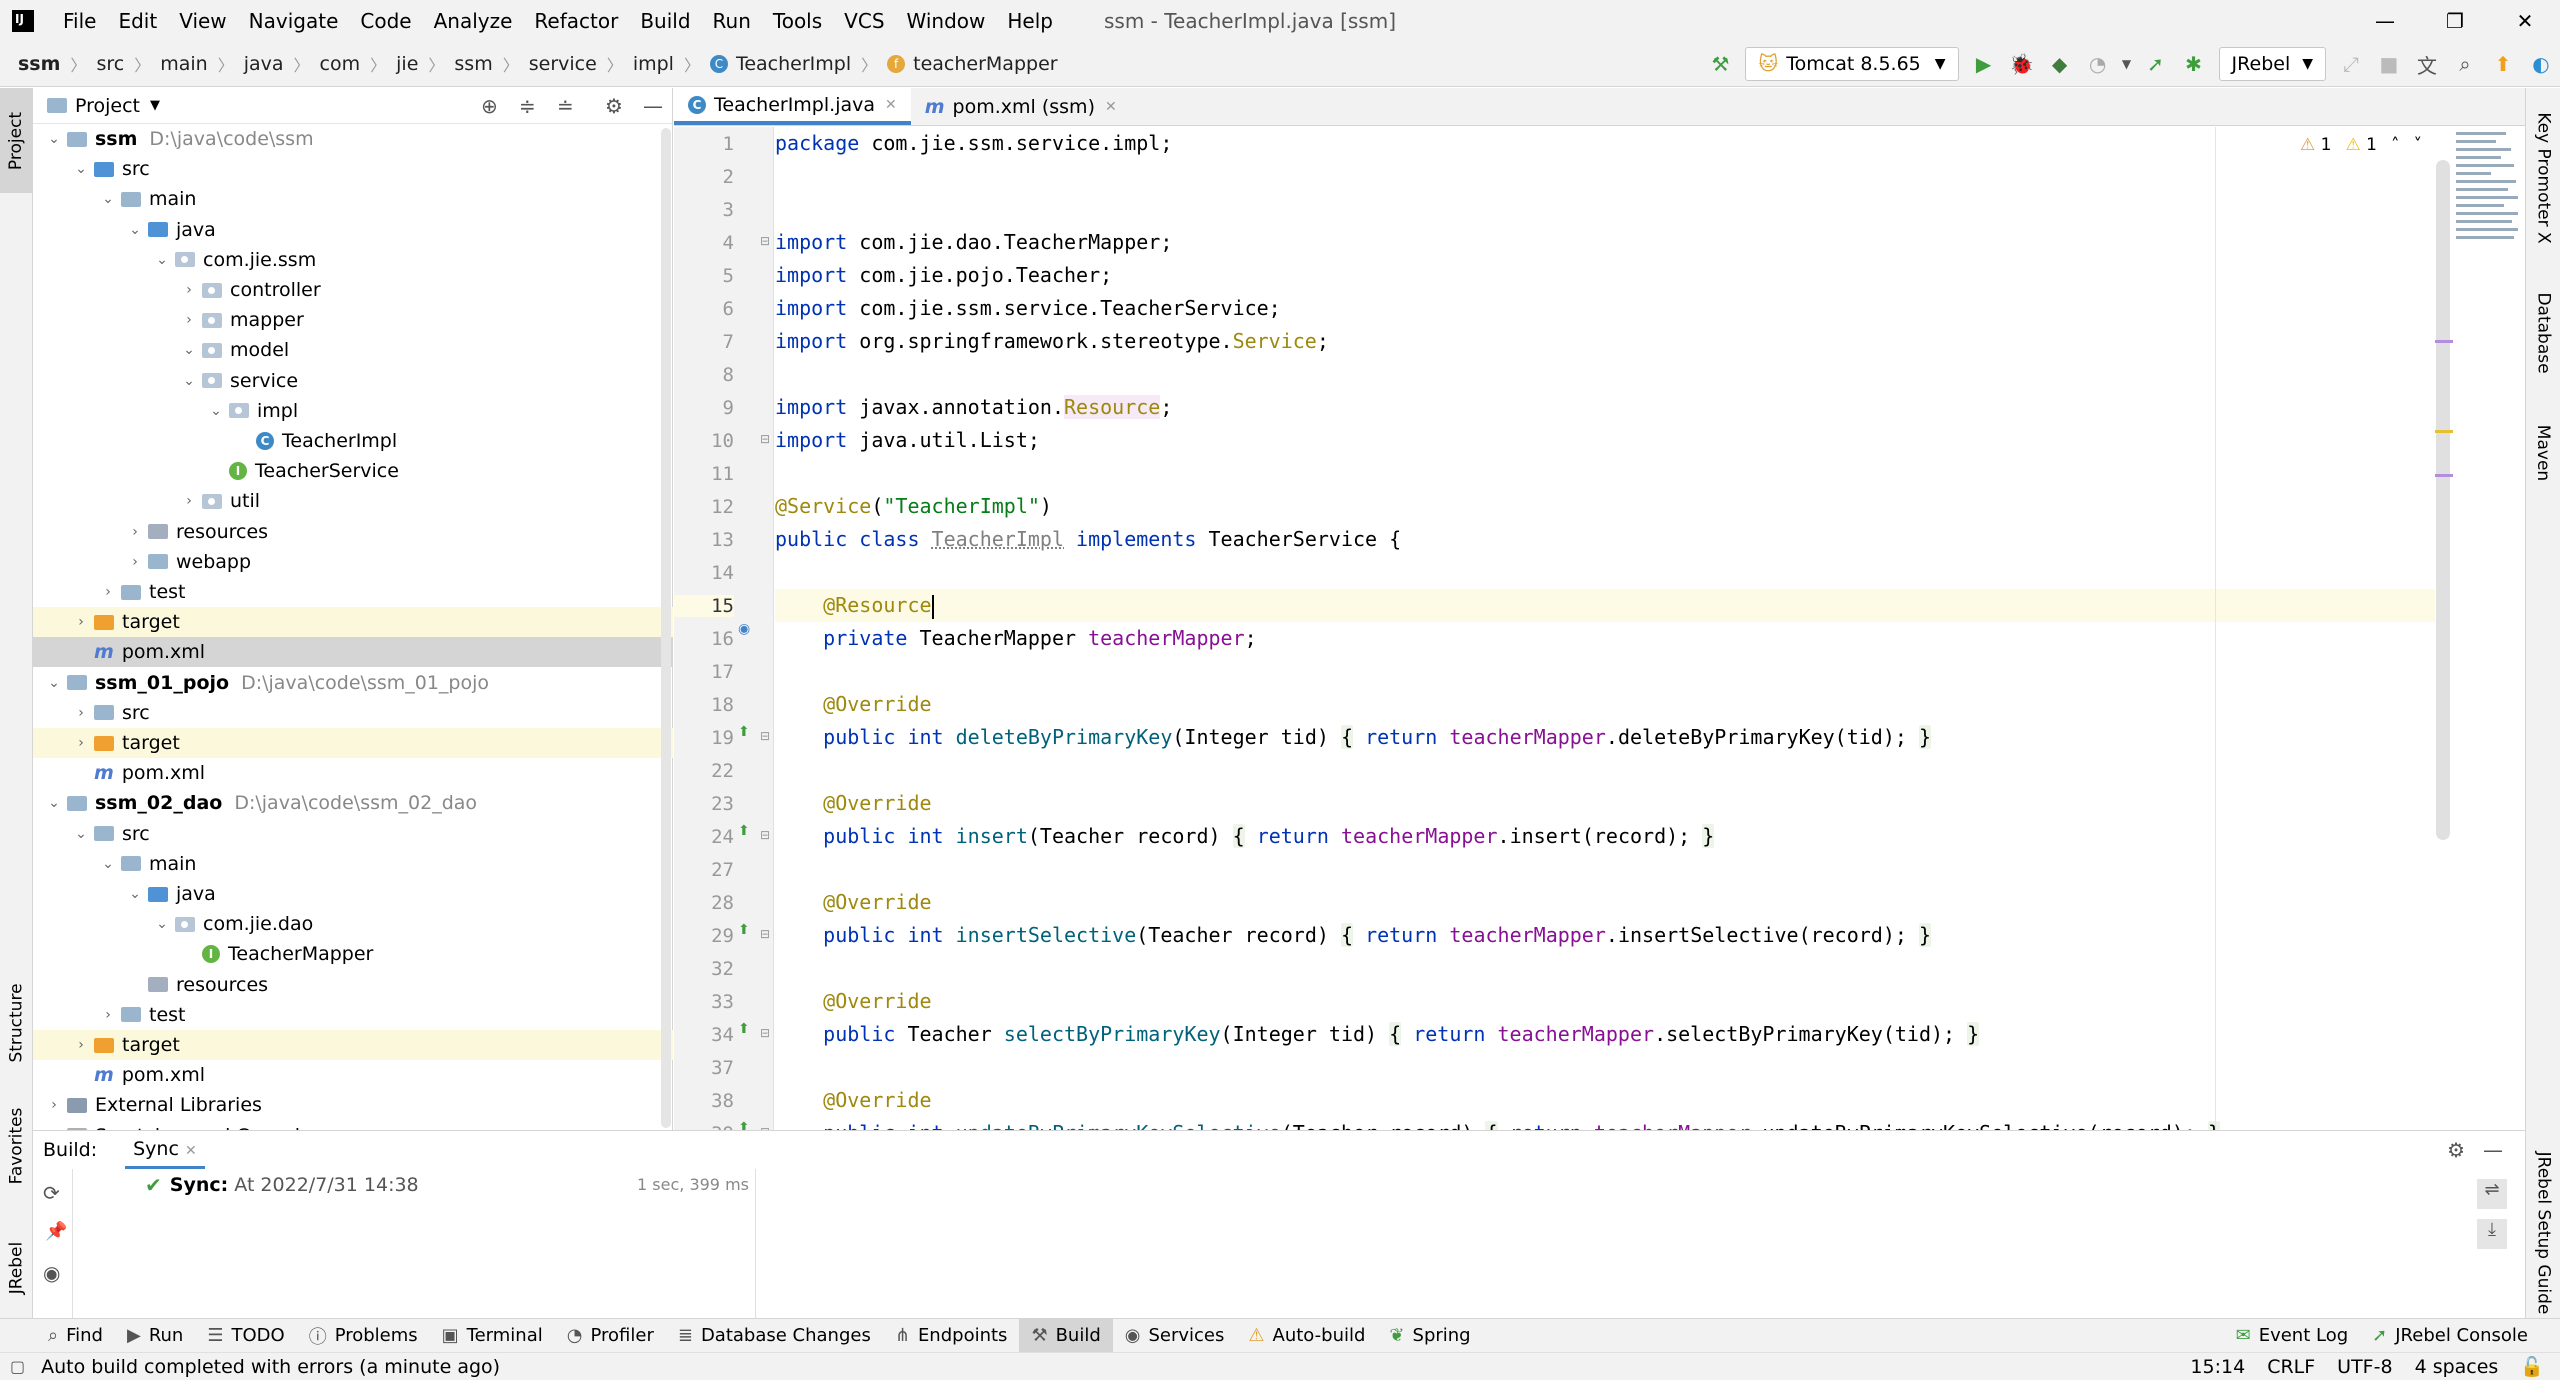  I want to click on editor-scrollbar, so click(2443, 500).